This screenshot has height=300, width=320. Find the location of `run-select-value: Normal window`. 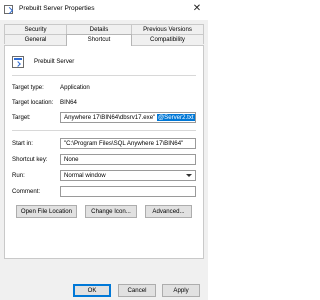

run-select-value: Normal window is located at coordinates (85, 175).